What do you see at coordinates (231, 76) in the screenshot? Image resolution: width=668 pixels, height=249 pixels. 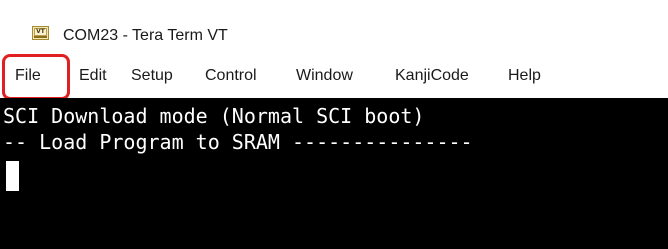 I see `menu-control: Control` at bounding box center [231, 76].